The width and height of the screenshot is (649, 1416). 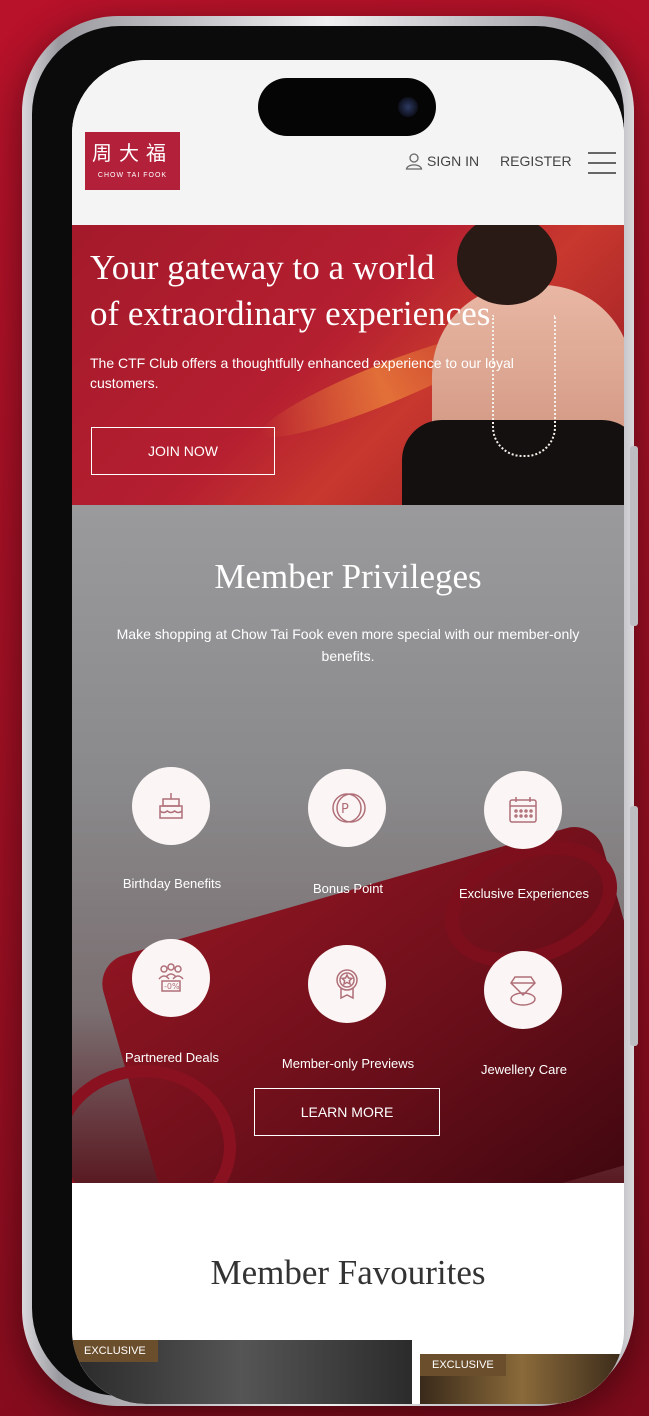 What do you see at coordinates (172, 986) in the screenshot?
I see `svg-text: -0%` at bounding box center [172, 986].